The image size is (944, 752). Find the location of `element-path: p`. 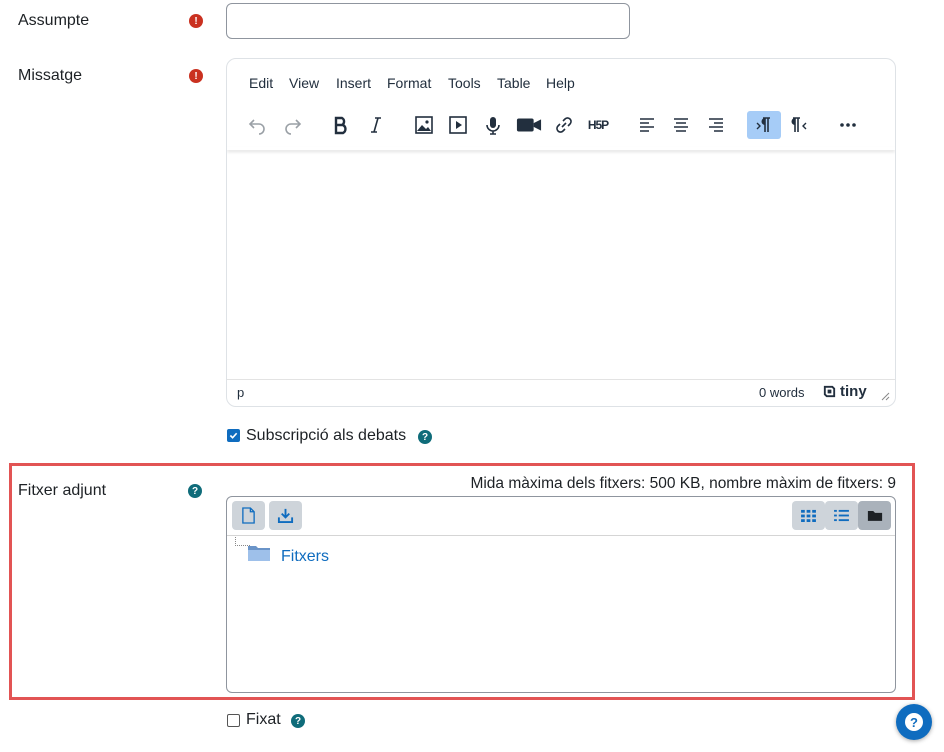

element-path: p is located at coordinates (240, 392).